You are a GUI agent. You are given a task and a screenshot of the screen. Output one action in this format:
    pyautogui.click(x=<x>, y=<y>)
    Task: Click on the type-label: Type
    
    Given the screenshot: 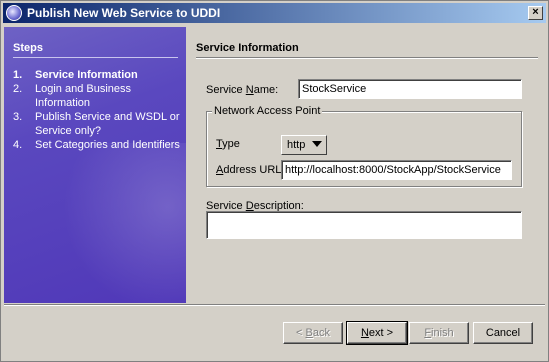 What is the action you would take?
    pyautogui.click(x=228, y=144)
    